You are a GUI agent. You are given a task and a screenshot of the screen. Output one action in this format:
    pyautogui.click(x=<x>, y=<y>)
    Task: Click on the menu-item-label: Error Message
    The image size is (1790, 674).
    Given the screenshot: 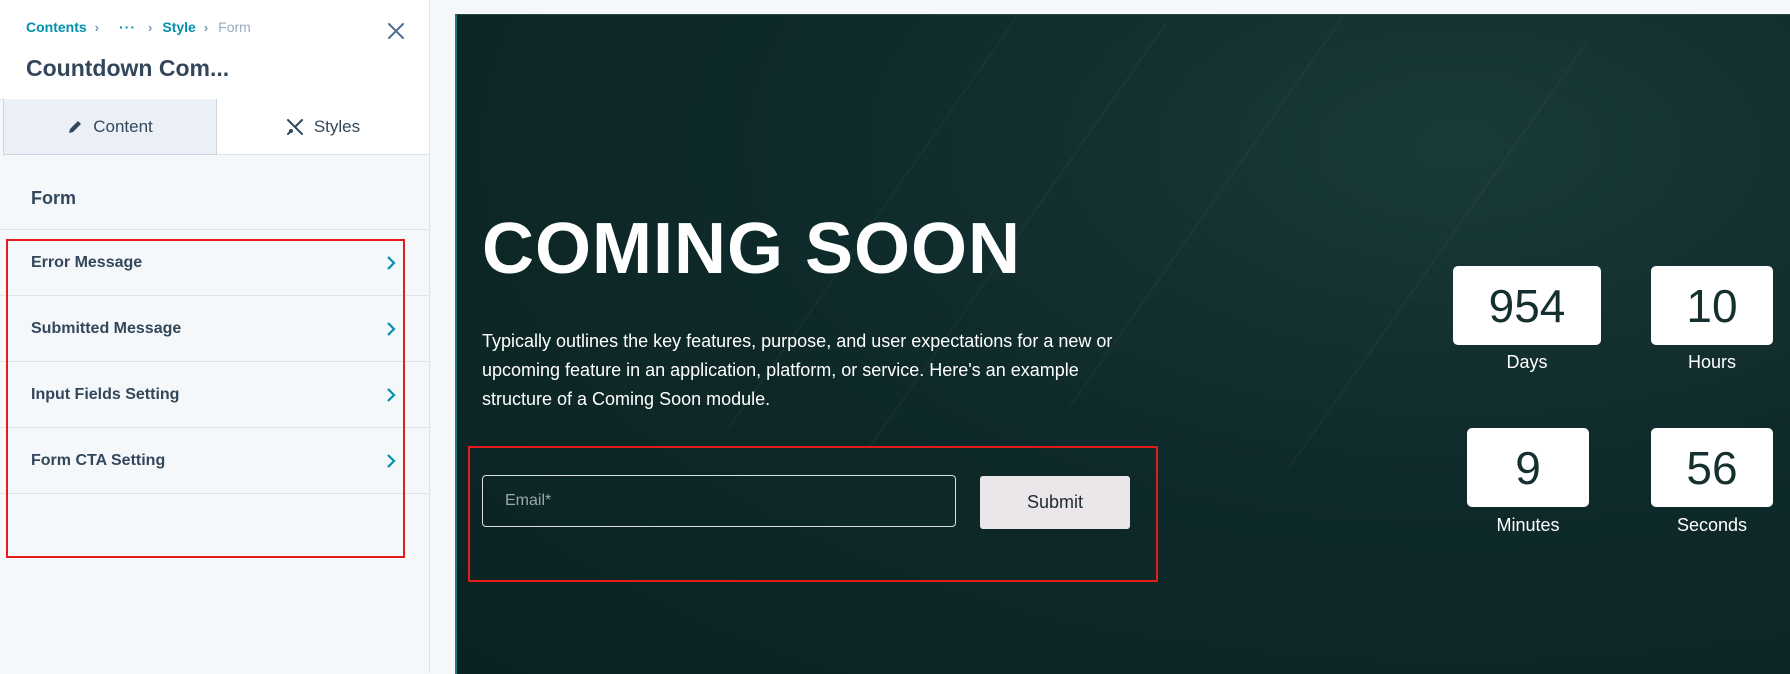 What is the action you would take?
    pyautogui.click(x=87, y=262)
    